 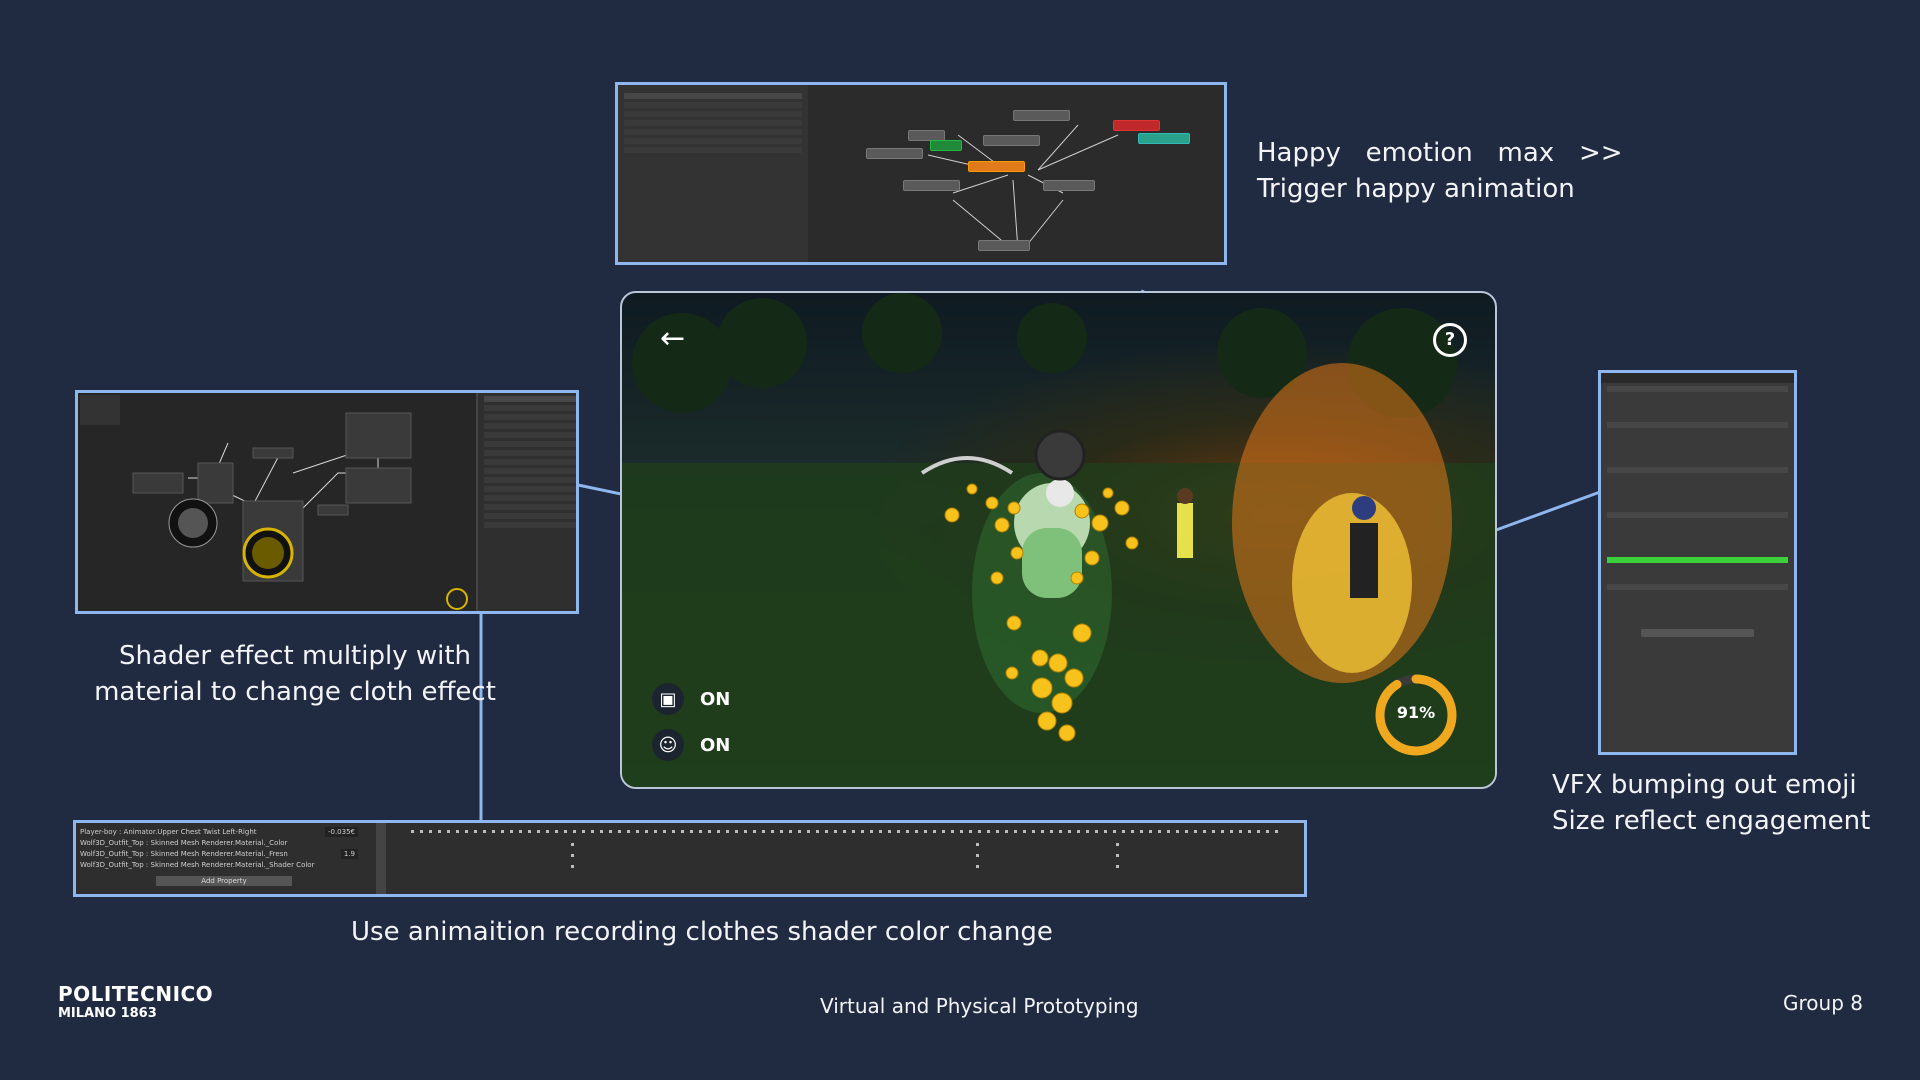 What do you see at coordinates (1823, 1003) in the screenshot?
I see `group-label: Group 8` at bounding box center [1823, 1003].